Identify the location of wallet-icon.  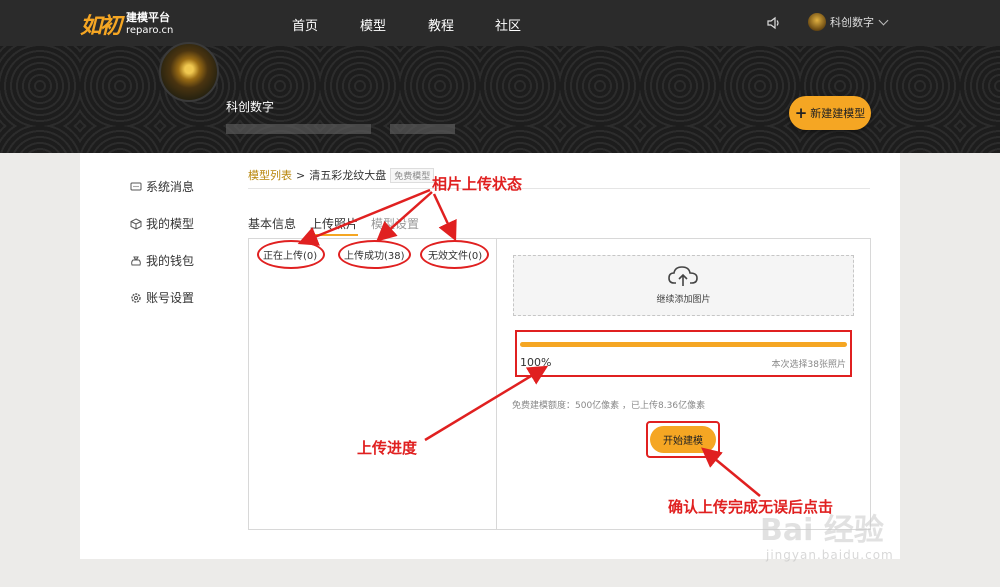
(136, 260).